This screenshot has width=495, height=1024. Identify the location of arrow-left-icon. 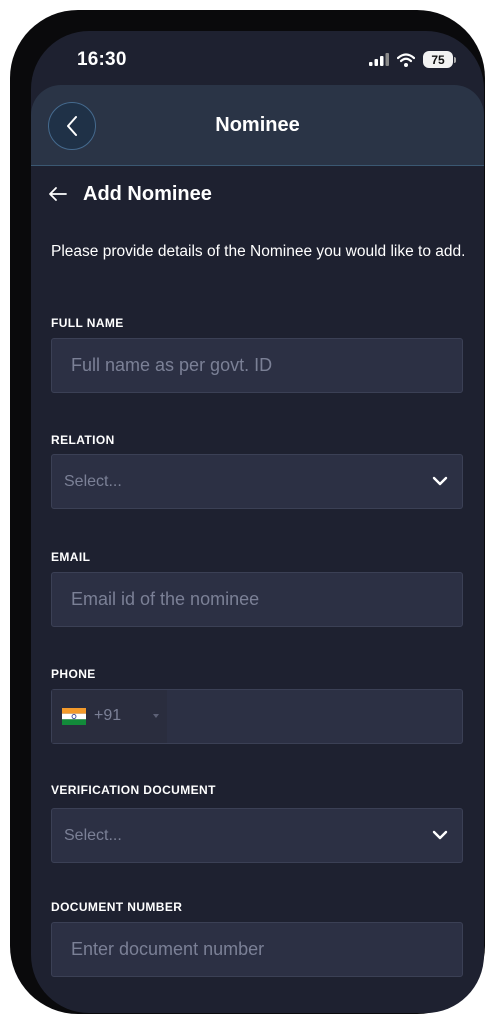
(58, 194).